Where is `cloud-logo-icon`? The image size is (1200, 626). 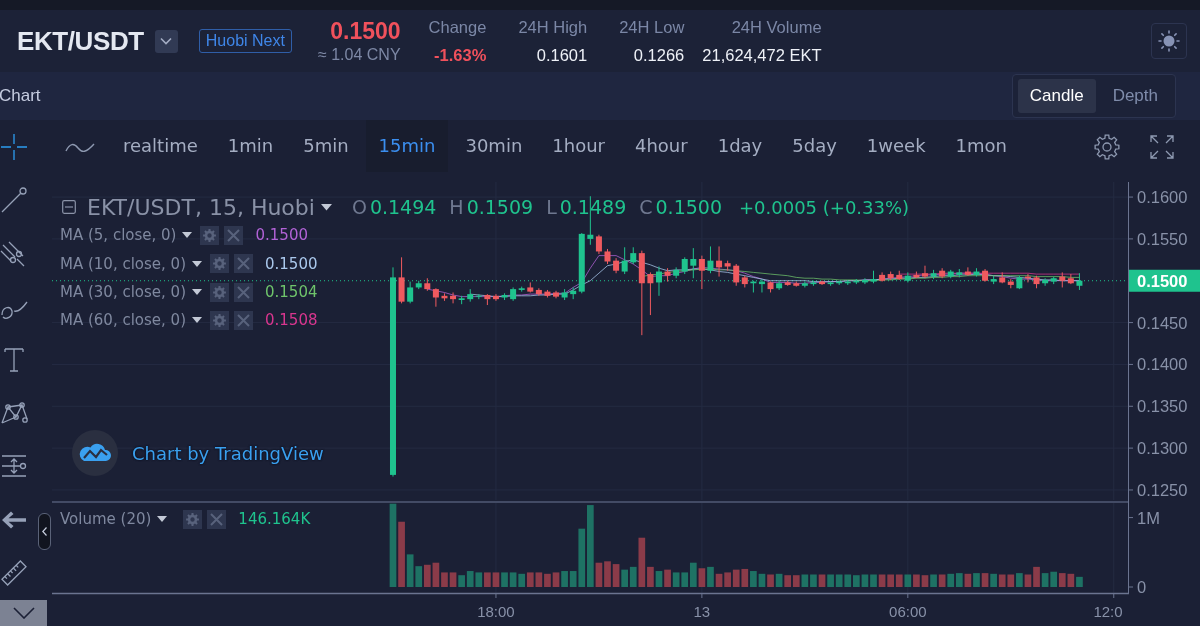 cloud-logo-icon is located at coordinates (95, 453).